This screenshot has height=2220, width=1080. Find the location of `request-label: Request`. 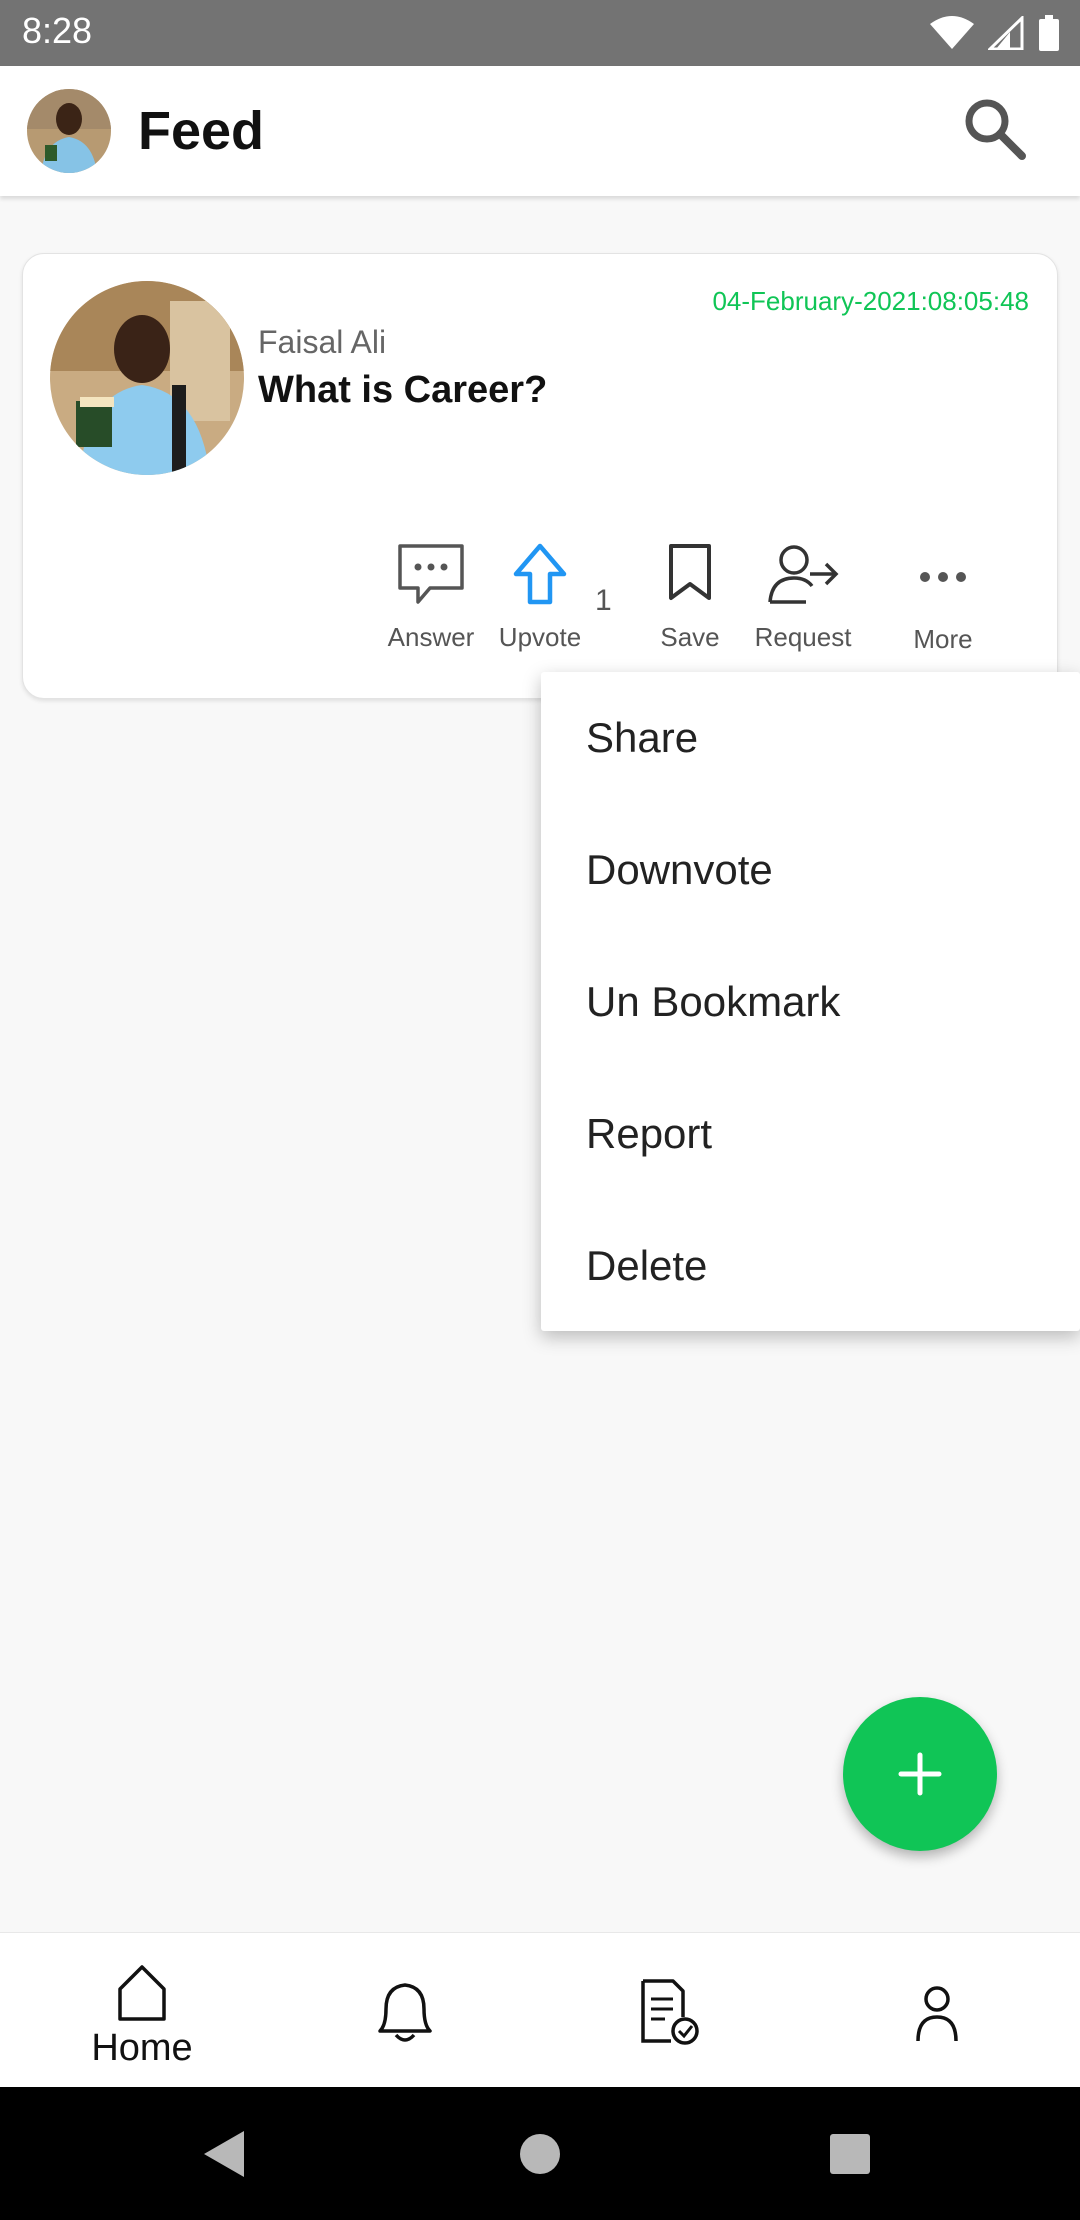

request-label: Request is located at coordinates (803, 637).